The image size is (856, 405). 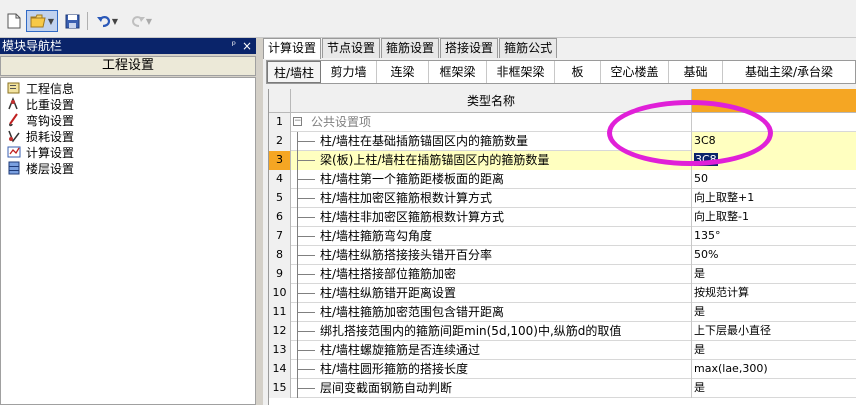 I want to click on row-name-text: 柱/墙柱螺旋箍筋是否连续通过, so click(x=400, y=350).